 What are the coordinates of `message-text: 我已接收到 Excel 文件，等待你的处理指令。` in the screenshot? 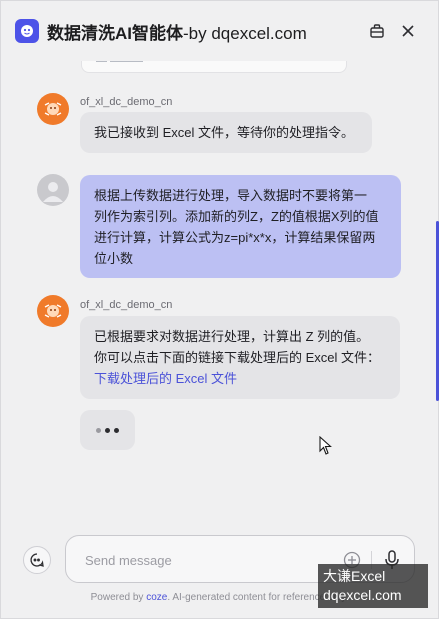 It's located at (224, 132).